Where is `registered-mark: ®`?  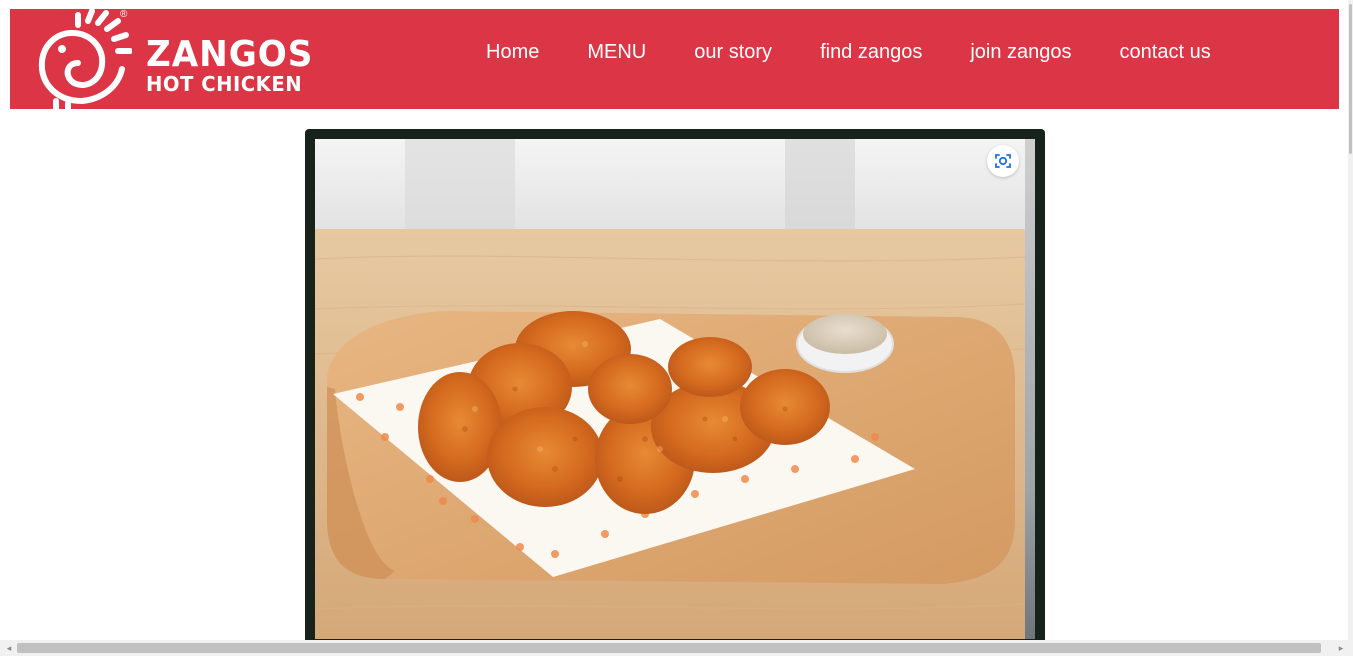
registered-mark: ® is located at coordinates (124, 14).